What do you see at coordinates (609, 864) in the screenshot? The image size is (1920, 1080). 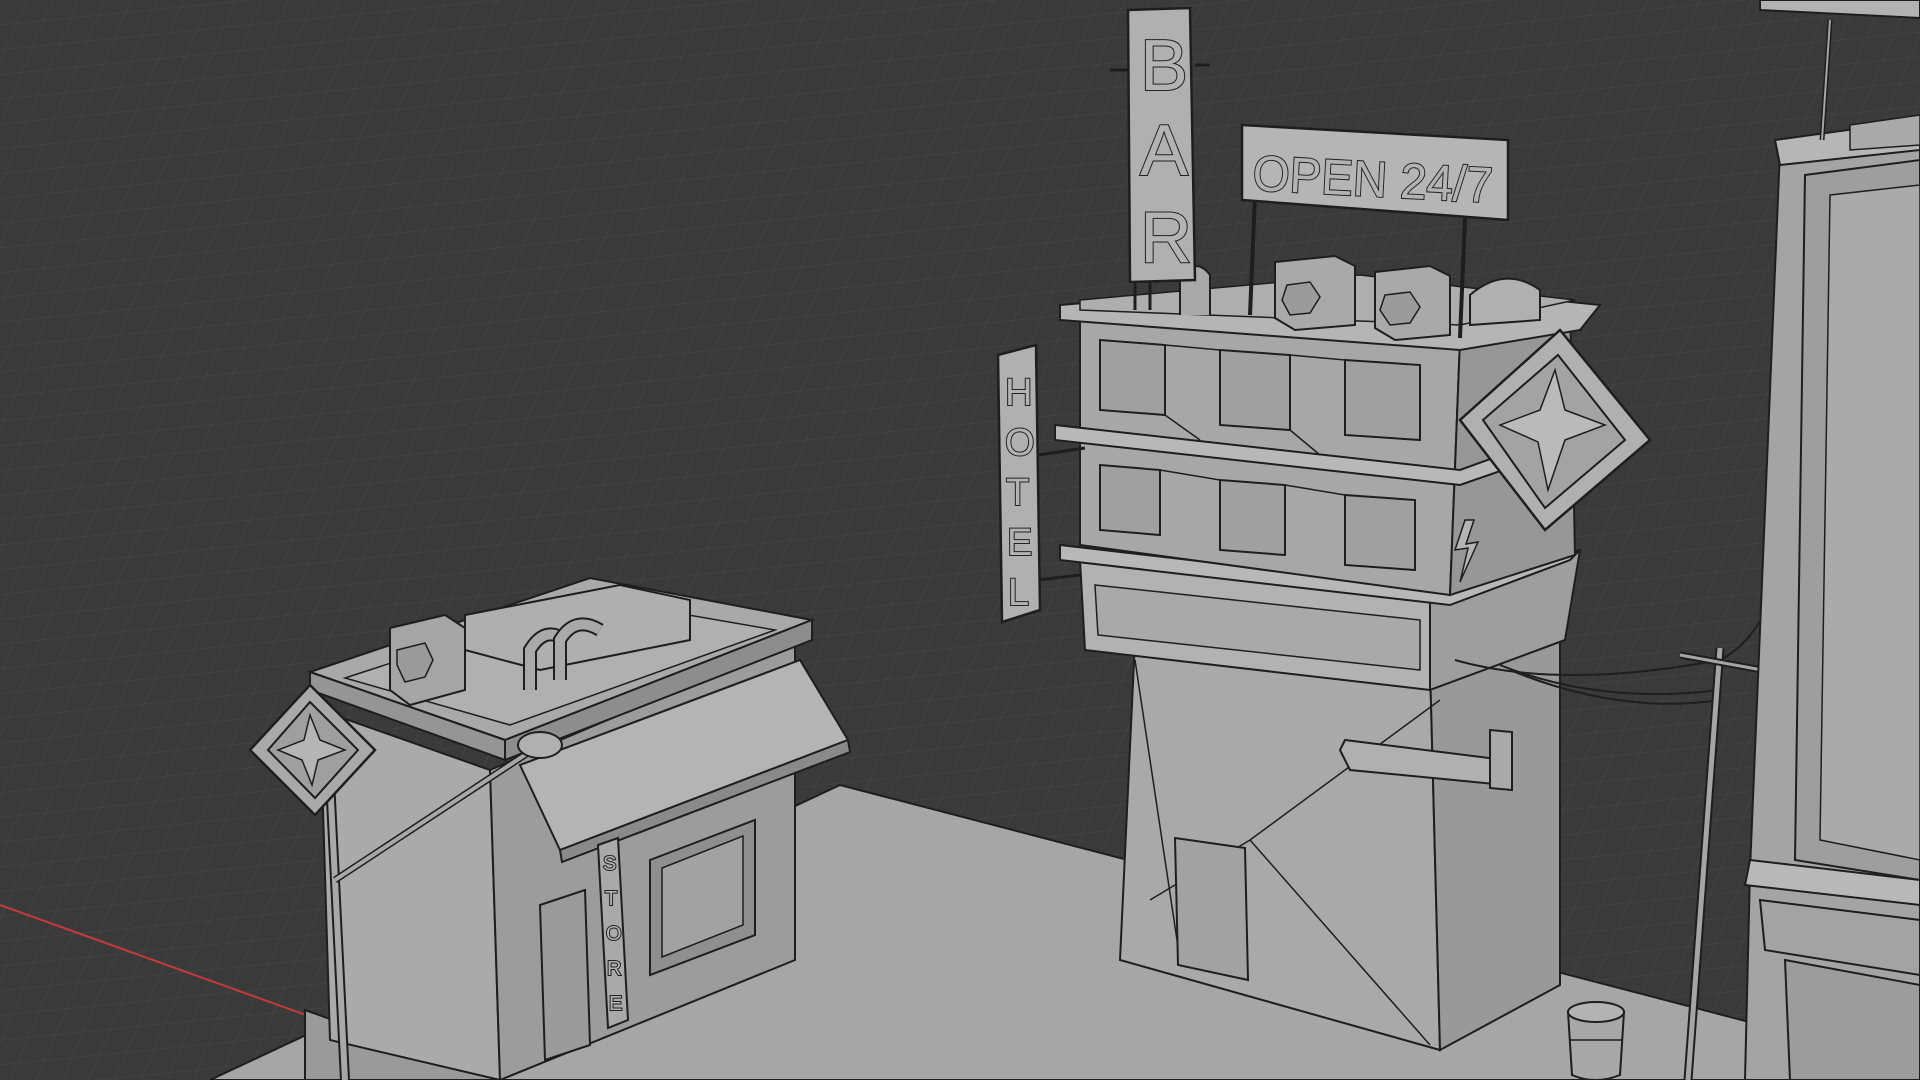 I see `store-sign-letter-1: S` at bounding box center [609, 864].